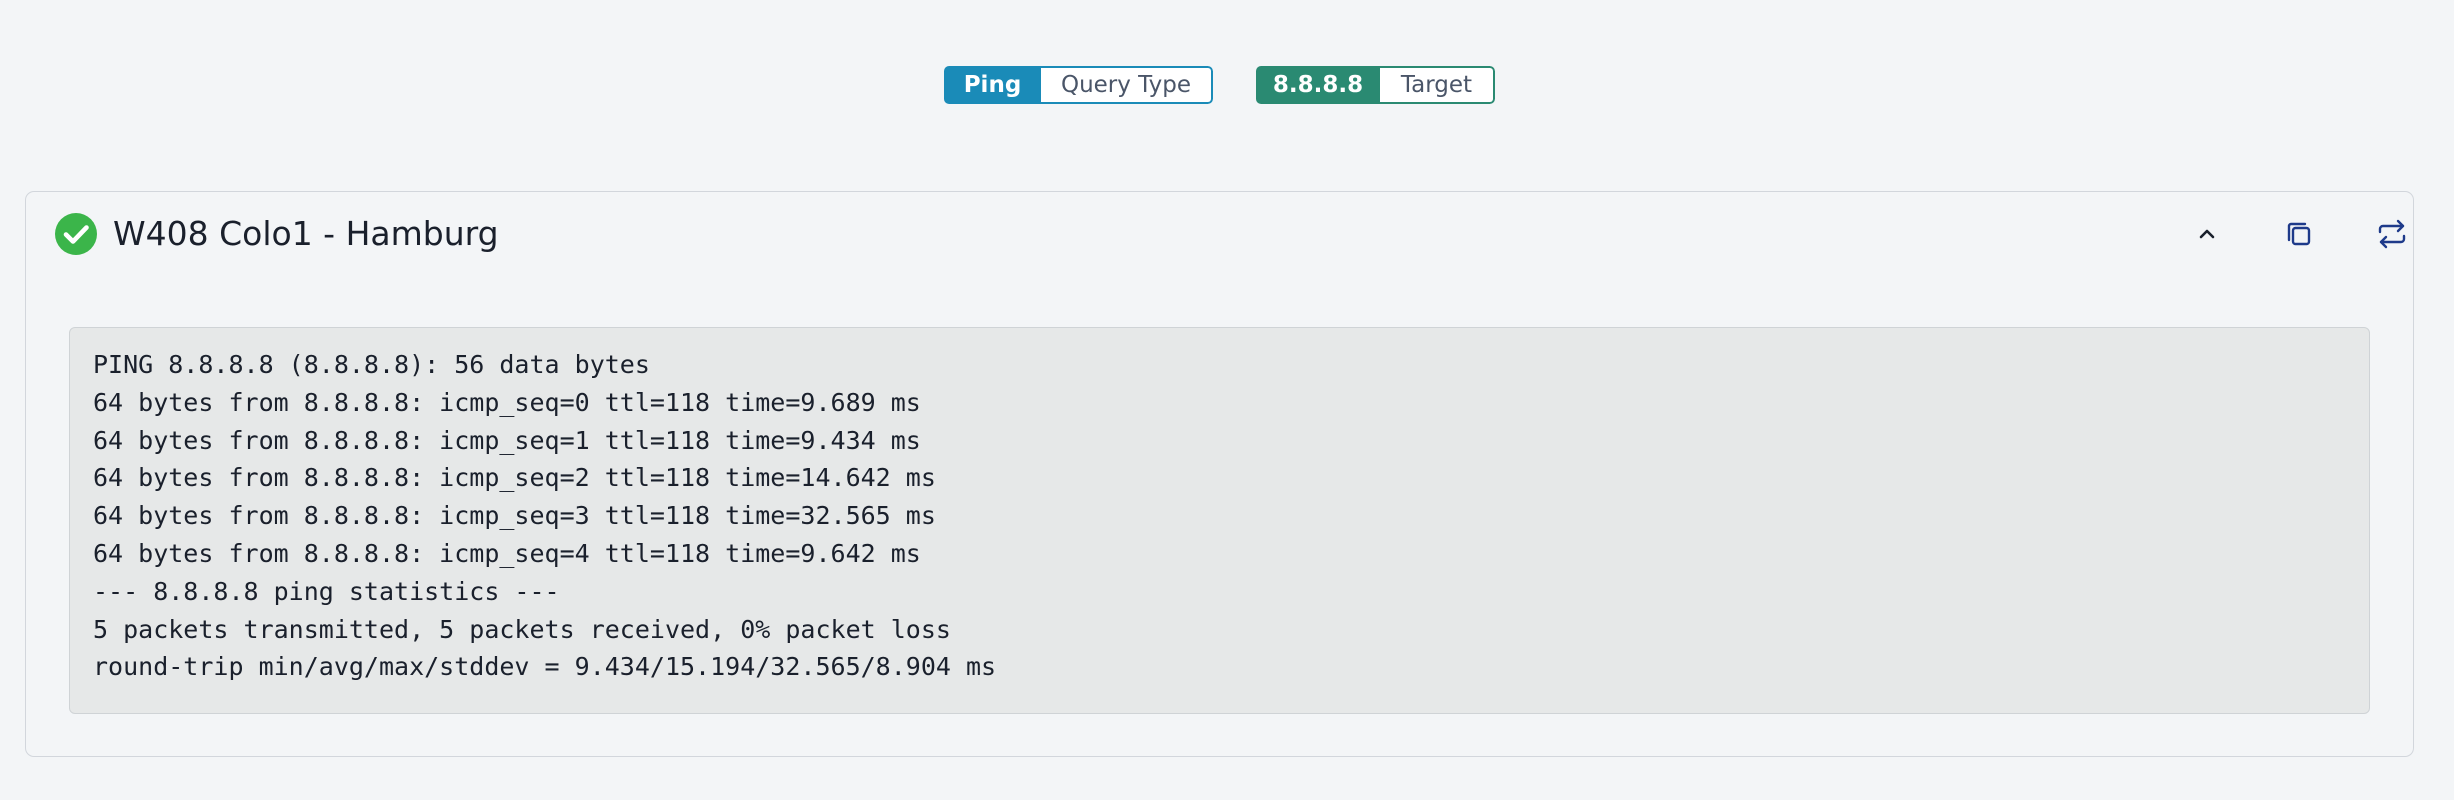 The width and height of the screenshot is (2454, 800). I want to click on target-value: 8.8.8.8, so click(1318, 85).